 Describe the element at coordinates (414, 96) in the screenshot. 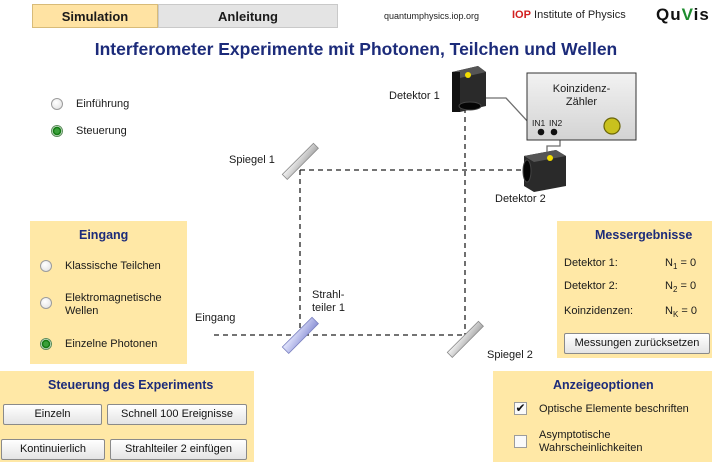

I see `label-detector-1: Detektor 1` at that location.